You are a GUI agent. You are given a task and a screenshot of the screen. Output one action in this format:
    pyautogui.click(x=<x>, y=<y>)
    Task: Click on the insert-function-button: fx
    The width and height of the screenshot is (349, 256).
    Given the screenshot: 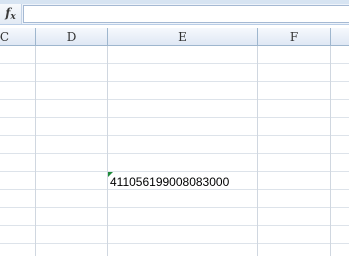 What is the action you would take?
    pyautogui.click(x=11, y=14)
    